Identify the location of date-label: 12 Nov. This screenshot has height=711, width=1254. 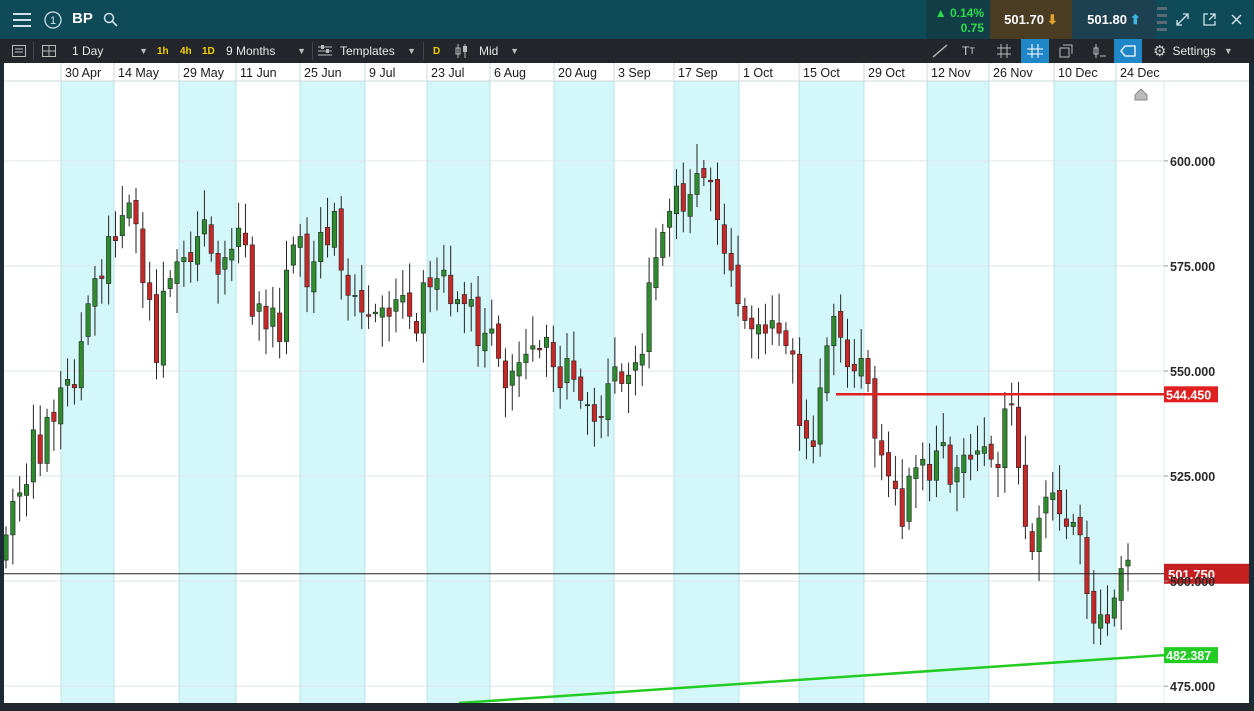
(951, 73).